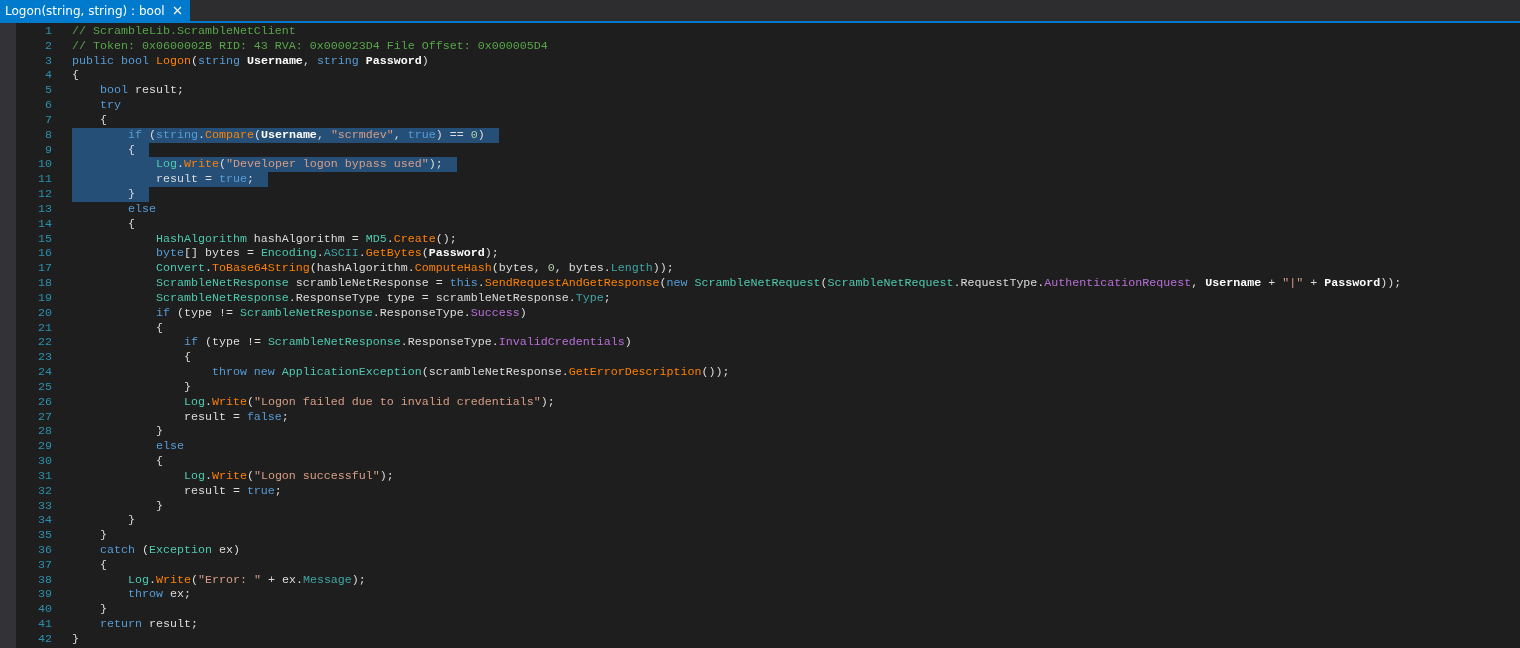 This screenshot has height=648, width=1520. What do you see at coordinates (44, 432) in the screenshot?
I see `line-number: 28` at bounding box center [44, 432].